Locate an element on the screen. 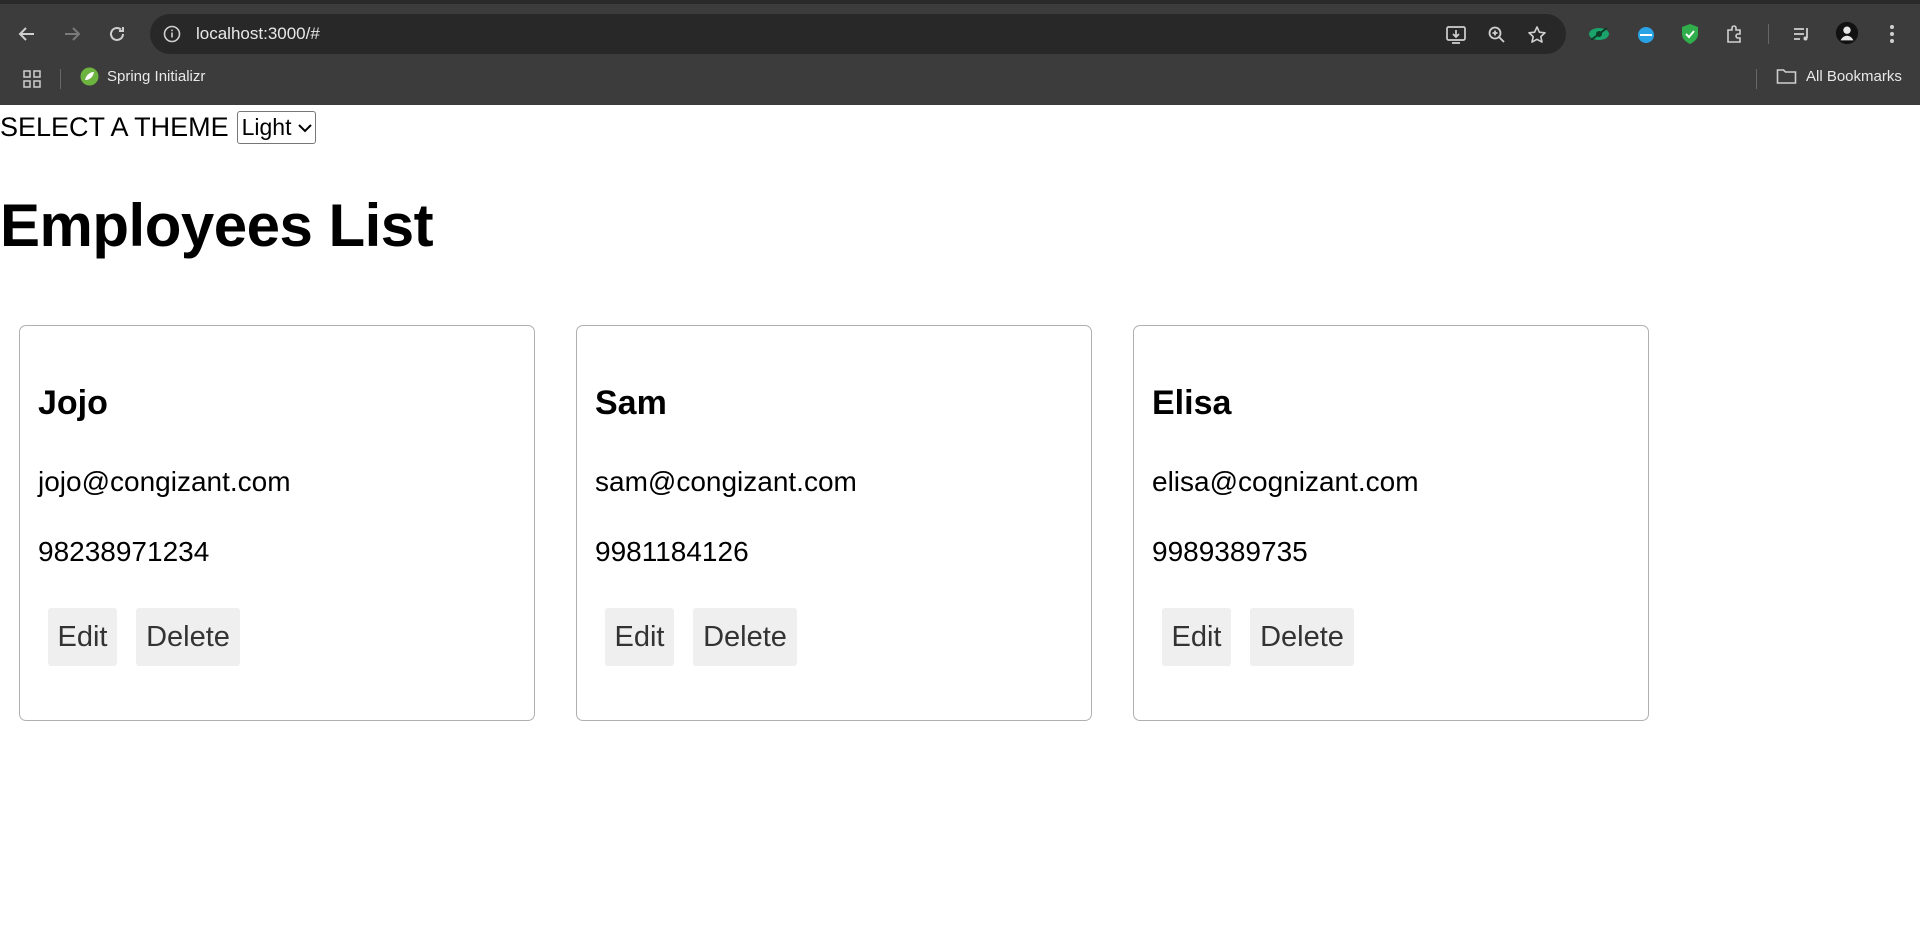 The height and width of the screenshot is (930, 1920). reload-button is located at coordinates (117, 34).